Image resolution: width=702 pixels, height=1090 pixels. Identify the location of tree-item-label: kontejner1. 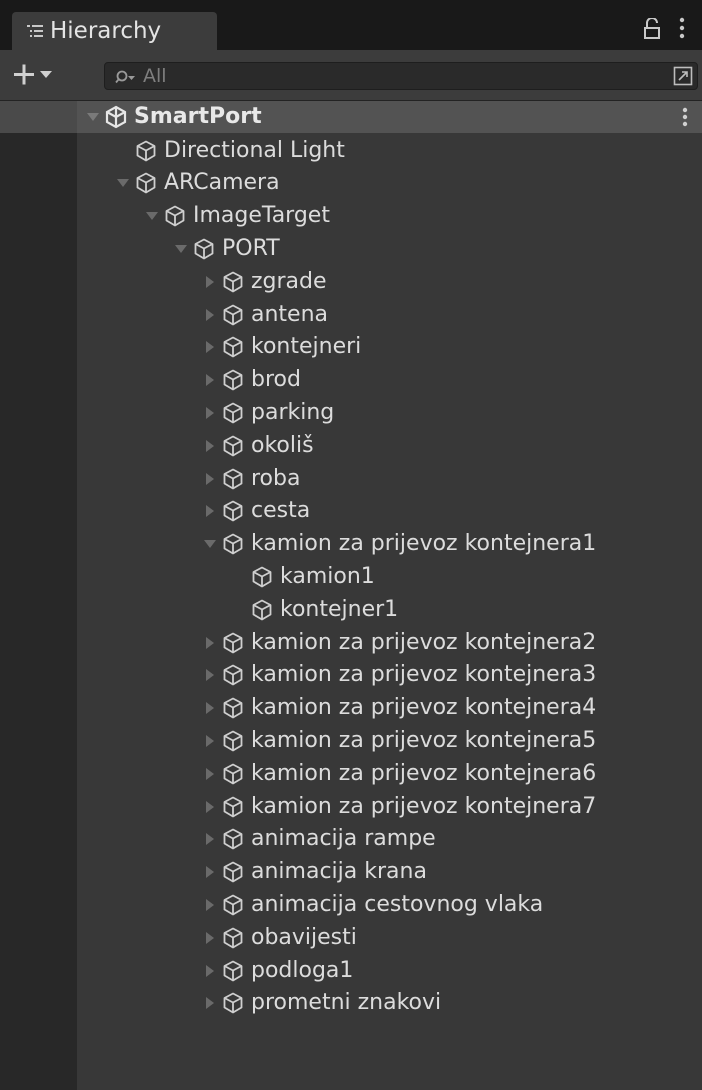
(339, 609).